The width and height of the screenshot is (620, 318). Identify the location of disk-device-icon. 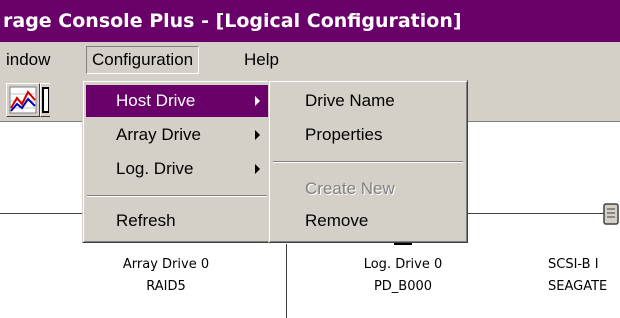
(611, 214).